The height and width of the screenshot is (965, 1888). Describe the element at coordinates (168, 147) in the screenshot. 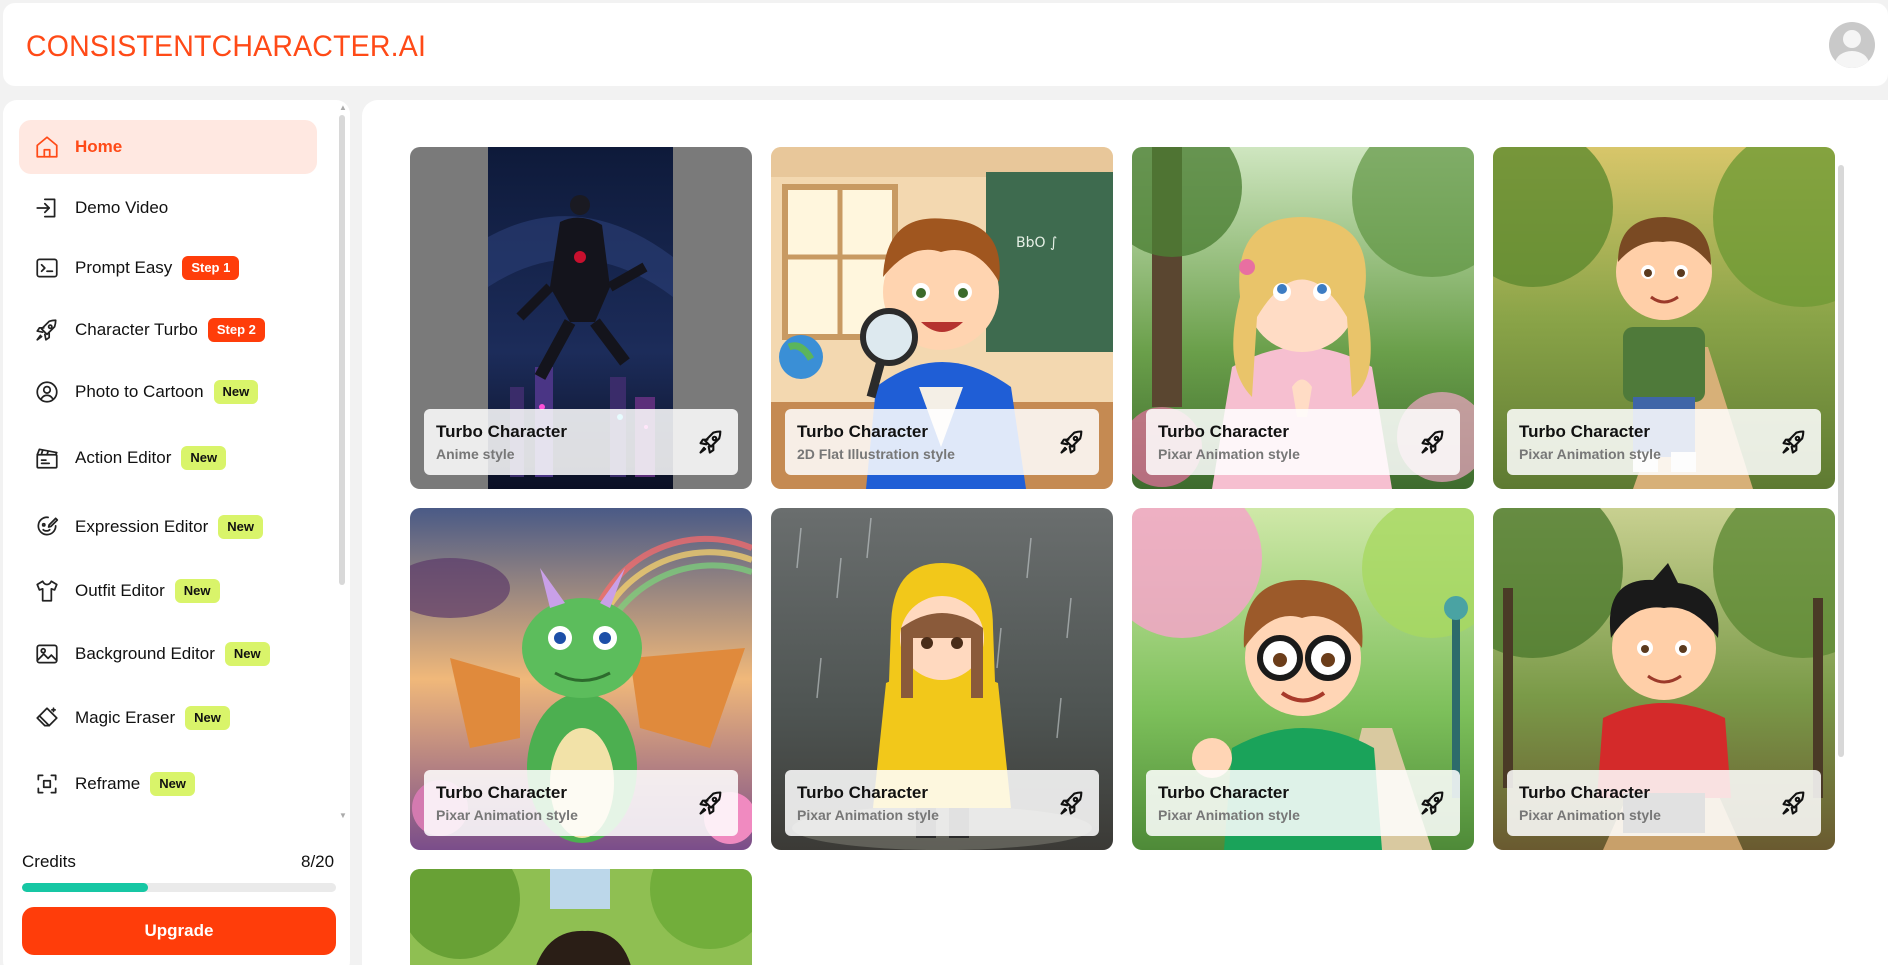

I see `sidebar-item-home: Home` at that location.